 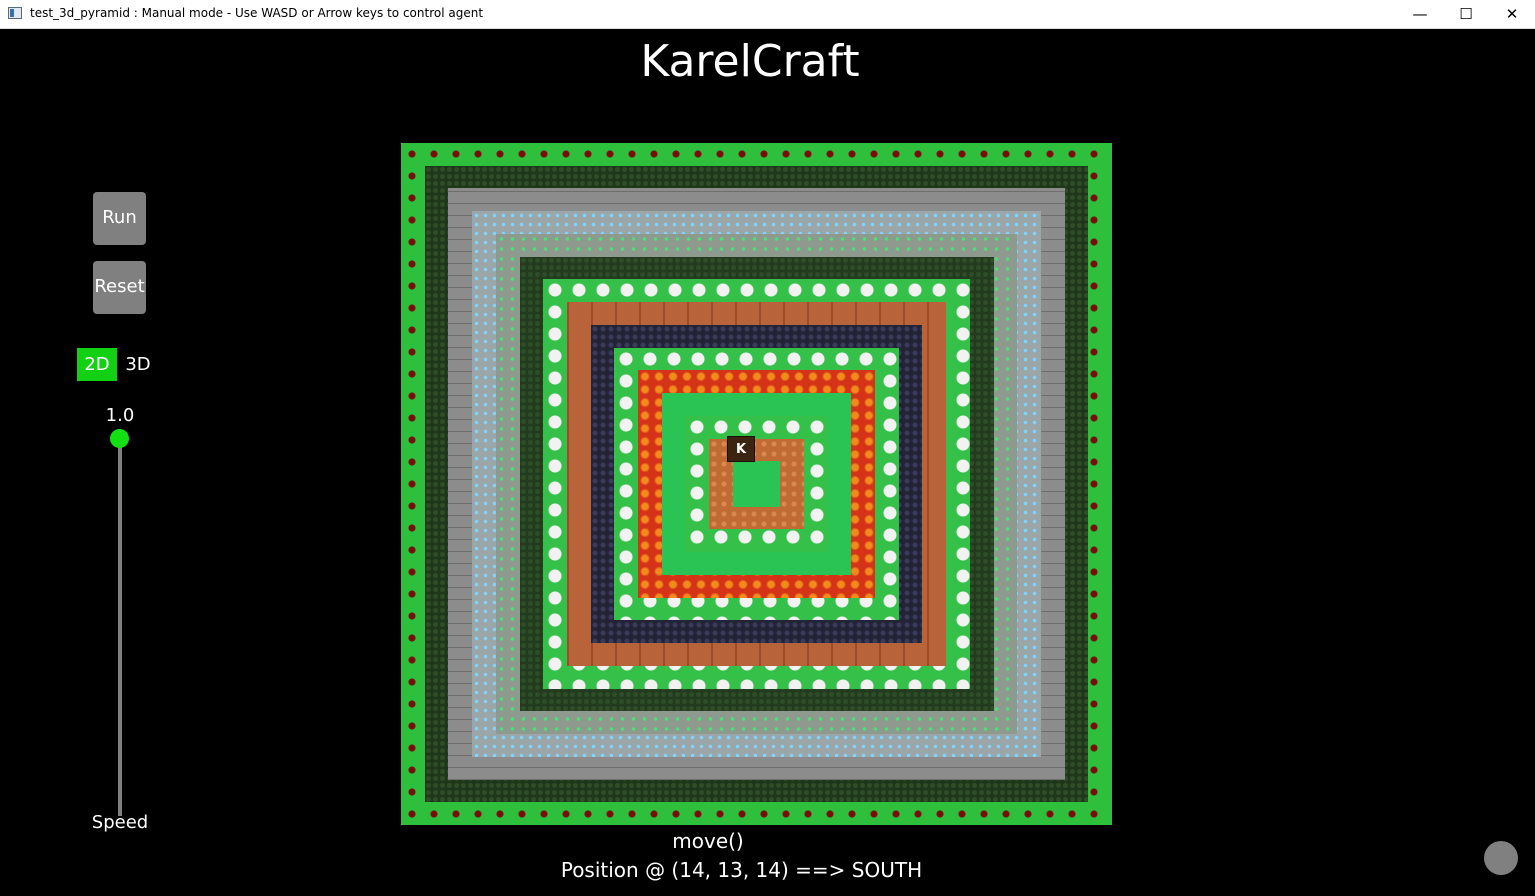 What do you see at coordinates (1512, 14) in the screenshot?
I see `close-icon: ✕` at bounding box center [1512, 14].